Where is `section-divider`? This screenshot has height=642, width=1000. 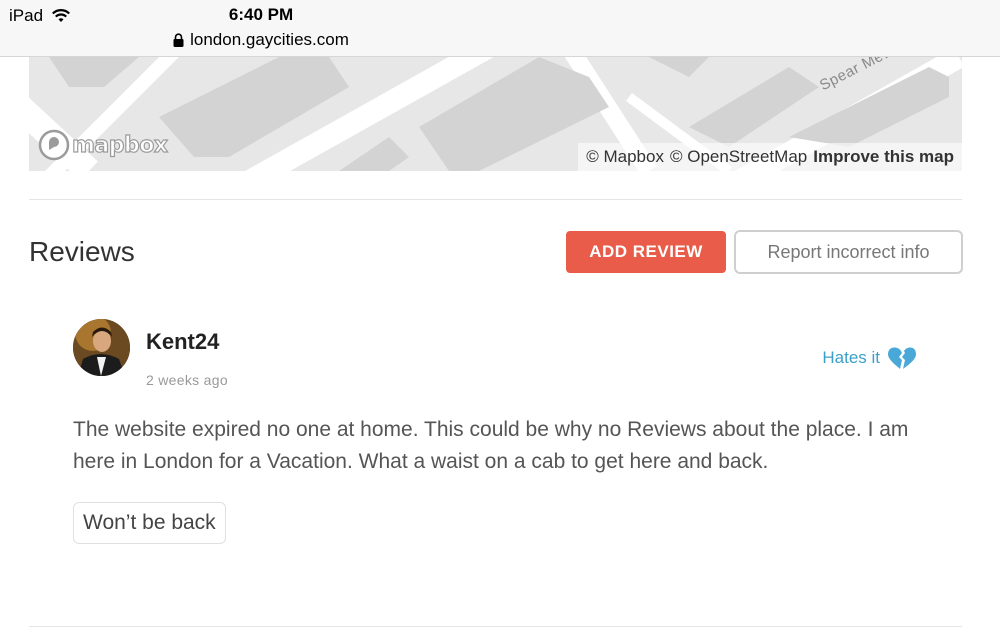
section-divider is located at coordinates (495, 199).